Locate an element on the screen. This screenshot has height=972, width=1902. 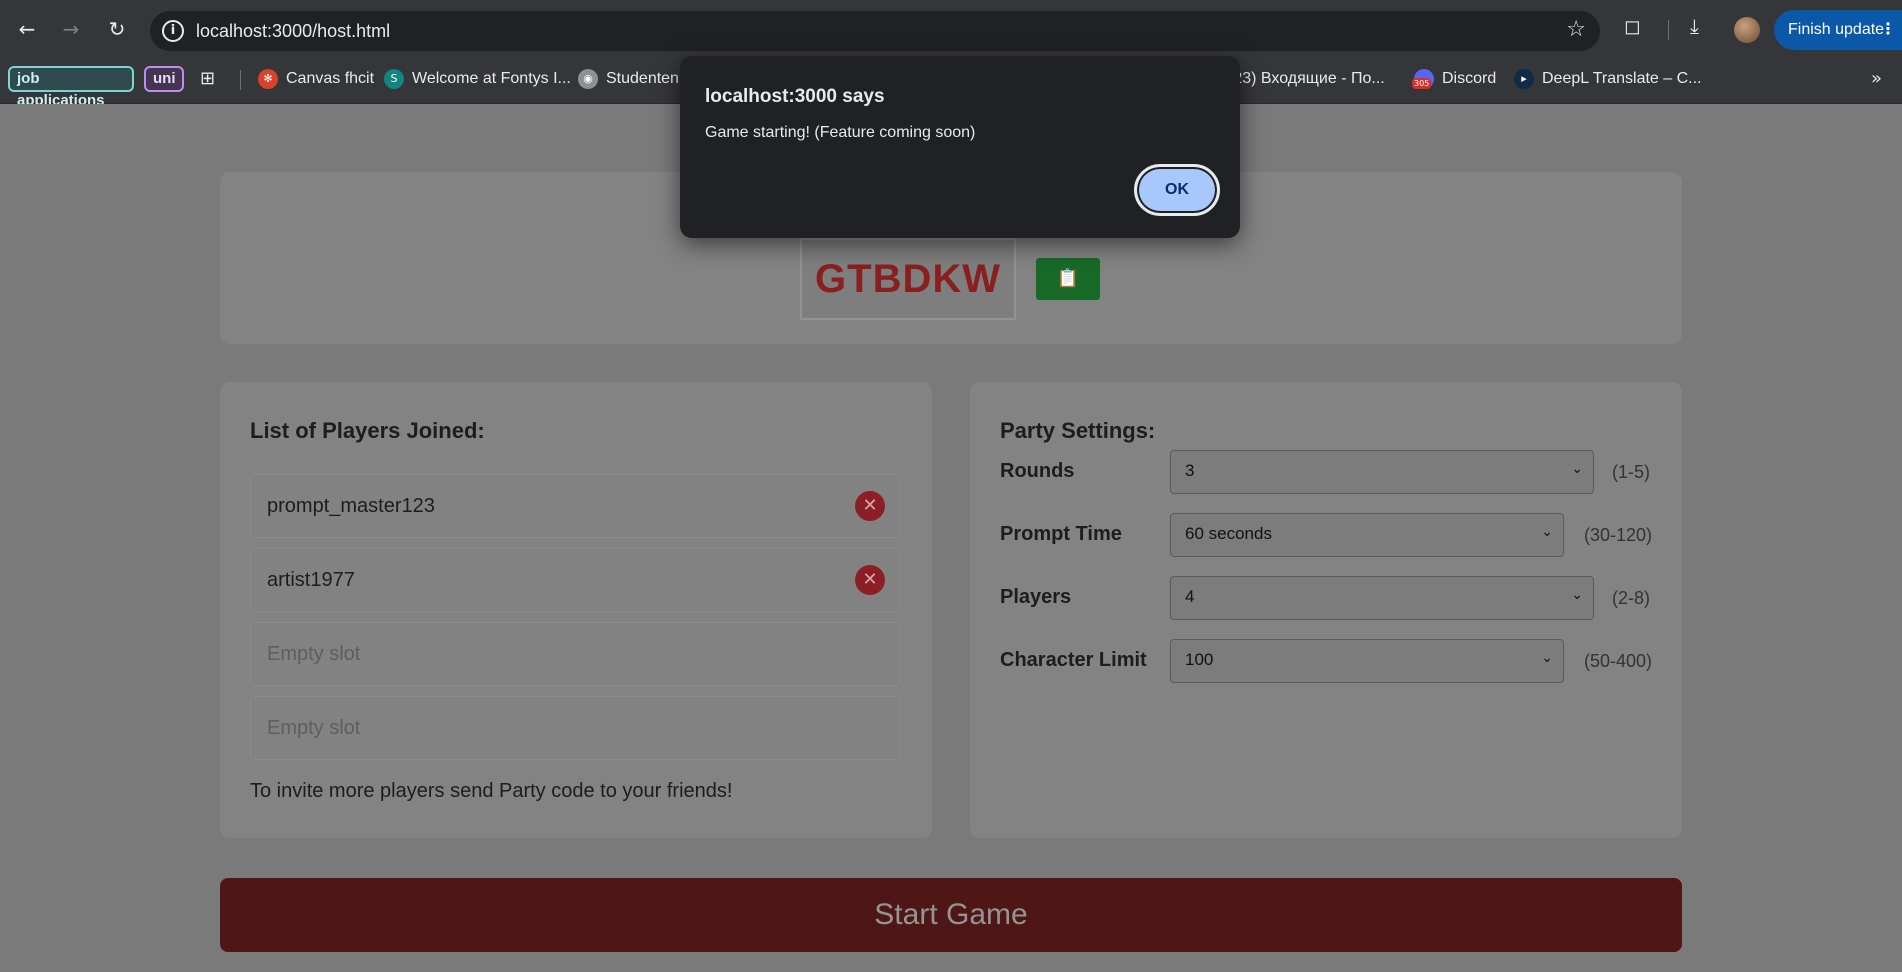
player-name: prompt_master123 is located at coordinates (351, 506).